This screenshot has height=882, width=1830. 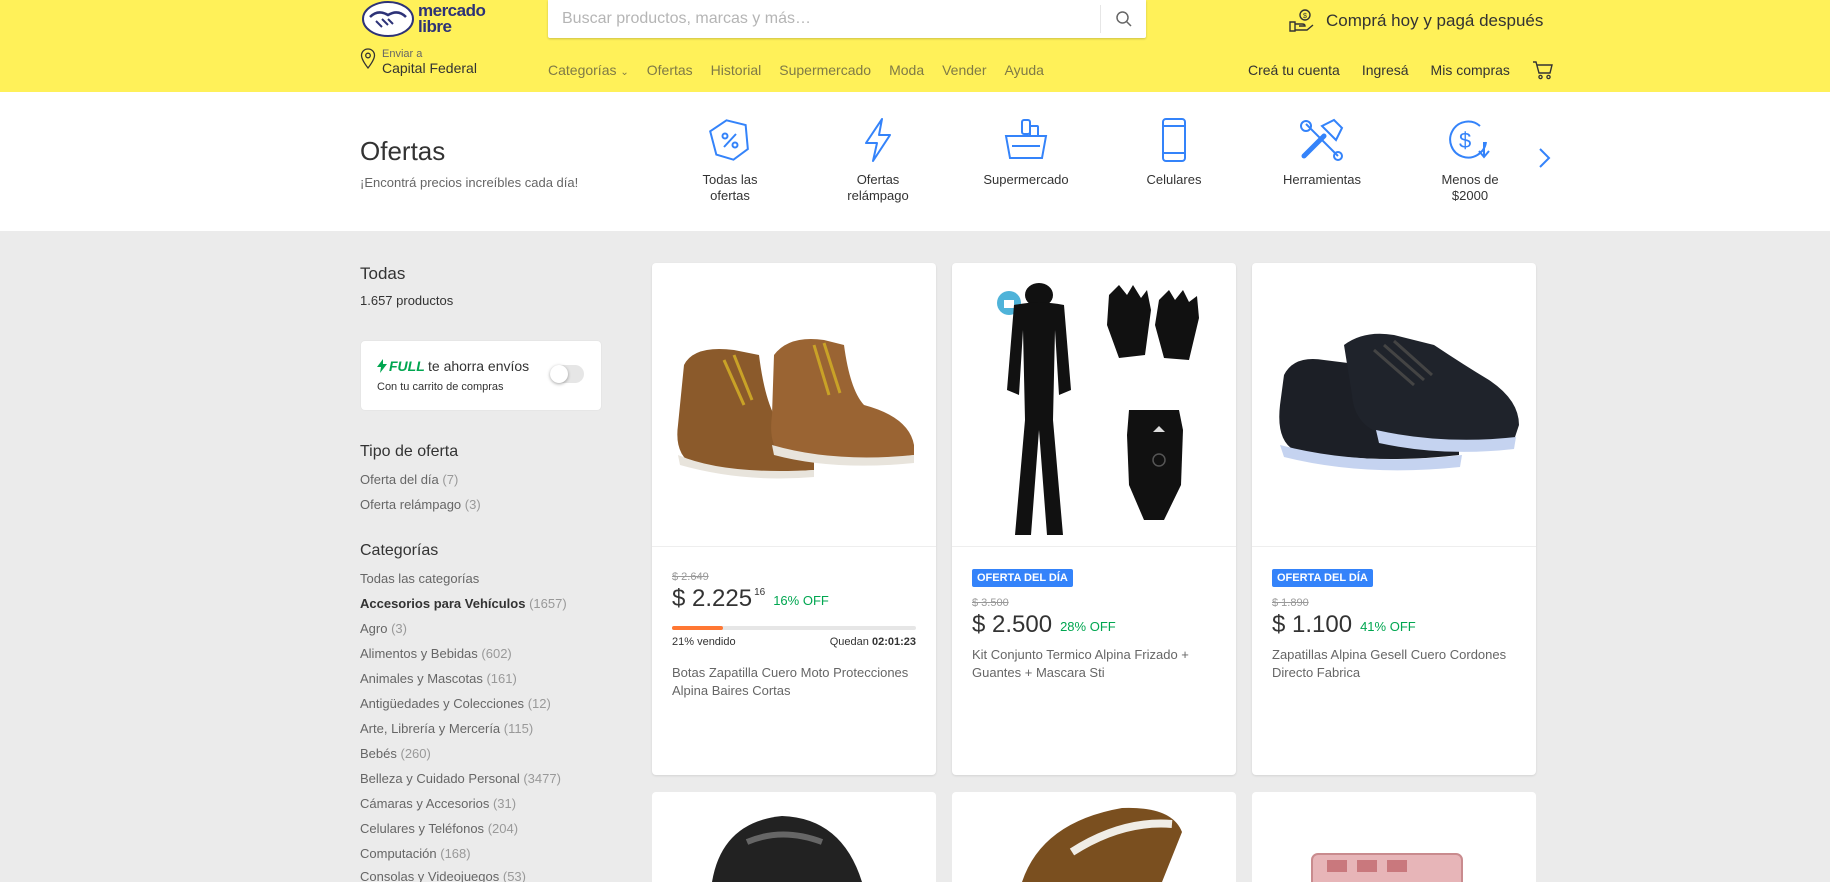 I want to click on price-cents: 16, so click(x=760, y=592).